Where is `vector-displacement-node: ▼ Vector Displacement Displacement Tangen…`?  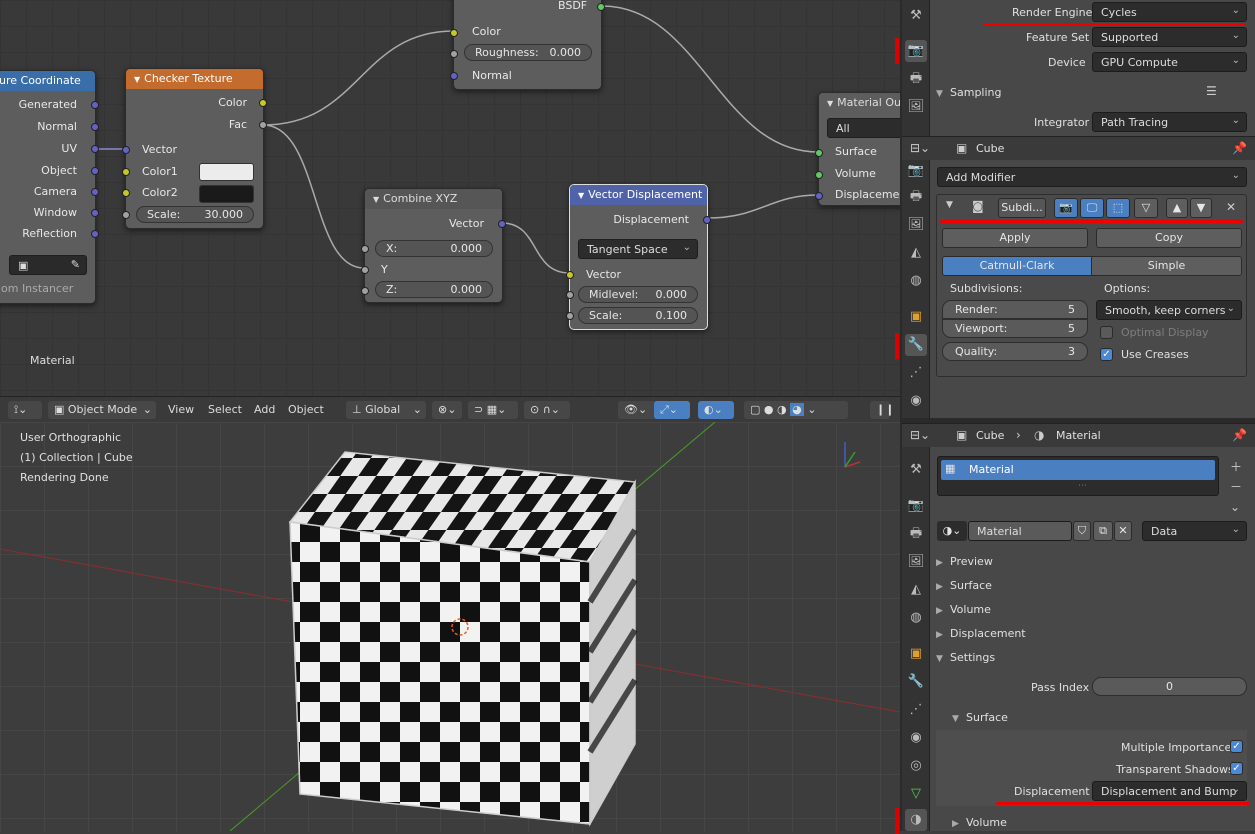
vector-displacement-node: ▼ Vector Displacement Displacement Tangen… is located at coordinates (638, 257).